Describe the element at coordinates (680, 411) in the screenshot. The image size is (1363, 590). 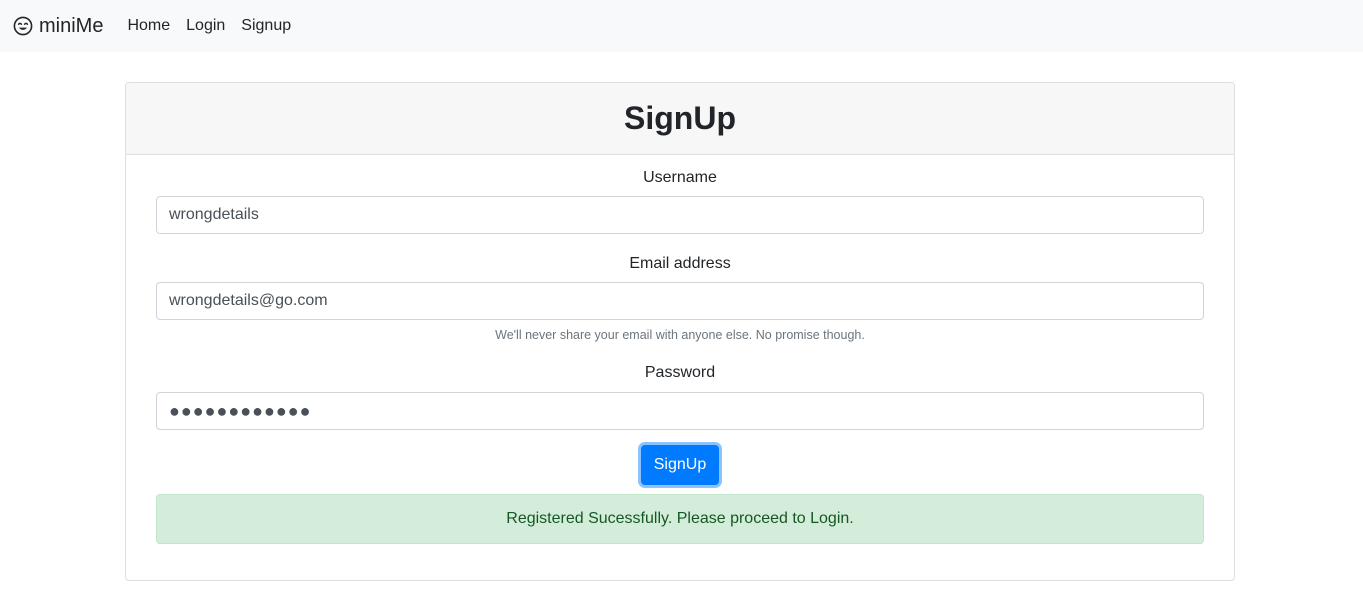
I see `password-input` at that location.